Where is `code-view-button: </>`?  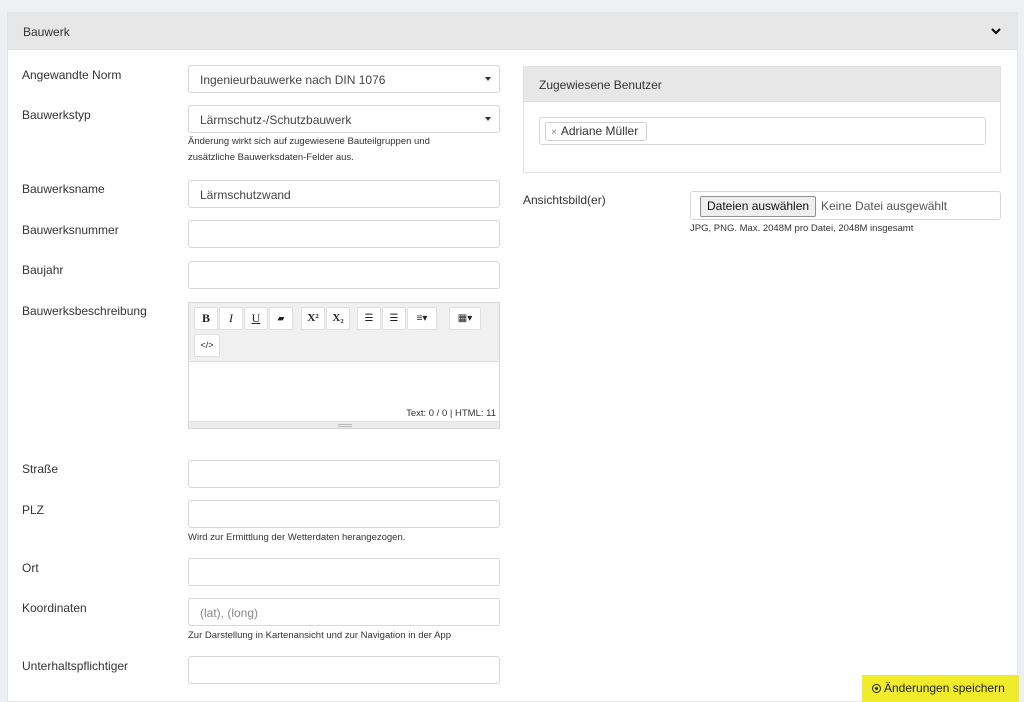 code-view-button: </> is located at coordinates (207, 345).